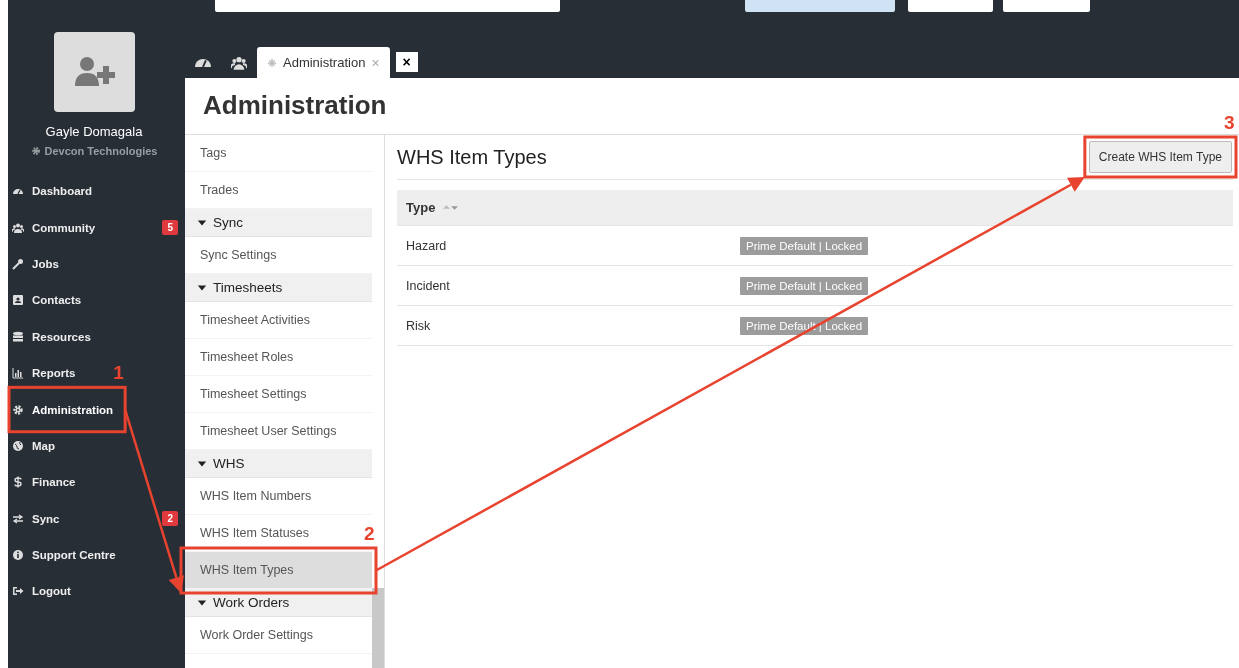 This screenshot has height=668, width=1239. What do you see at coordinates (815, 208) in the screenshot?
I see `column-header: Type` at bounding box center [815, 208].